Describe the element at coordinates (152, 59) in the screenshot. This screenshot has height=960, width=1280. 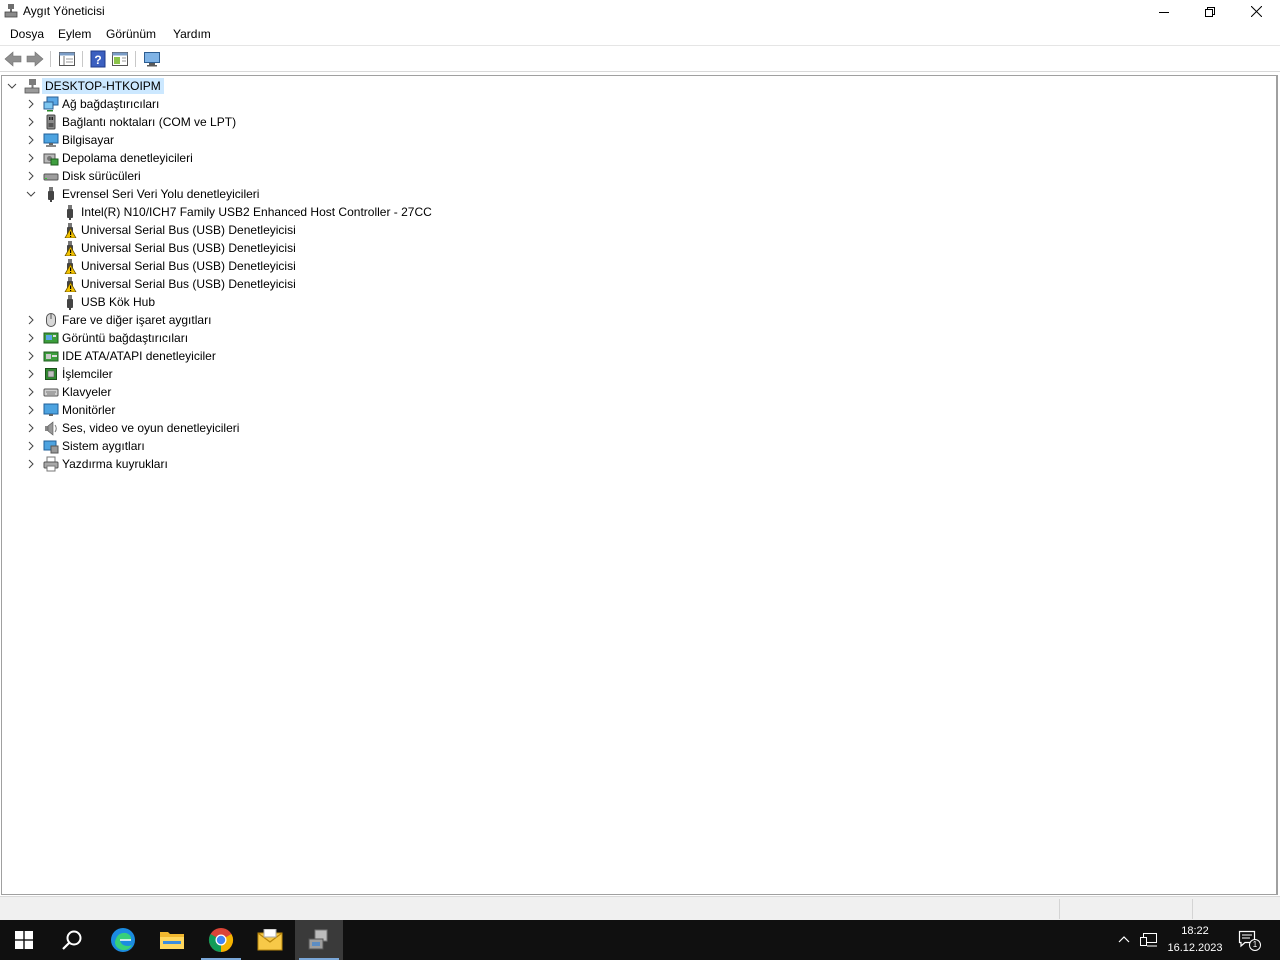
I see `scan-hardware-icon` at that location.